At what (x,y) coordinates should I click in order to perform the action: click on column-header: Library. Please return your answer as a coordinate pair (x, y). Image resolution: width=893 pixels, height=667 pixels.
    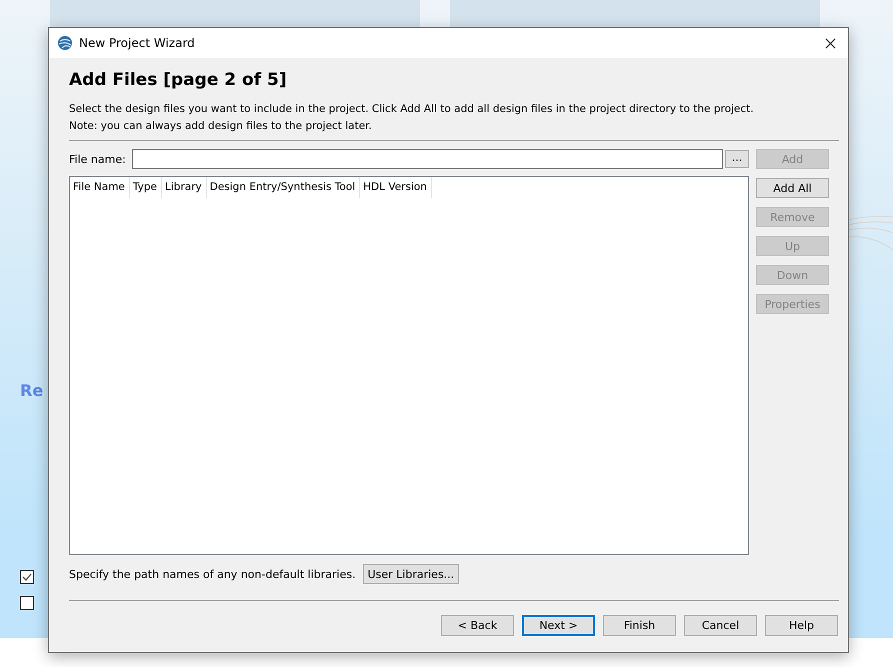
    Looking at the image, I should click on (184, 187).